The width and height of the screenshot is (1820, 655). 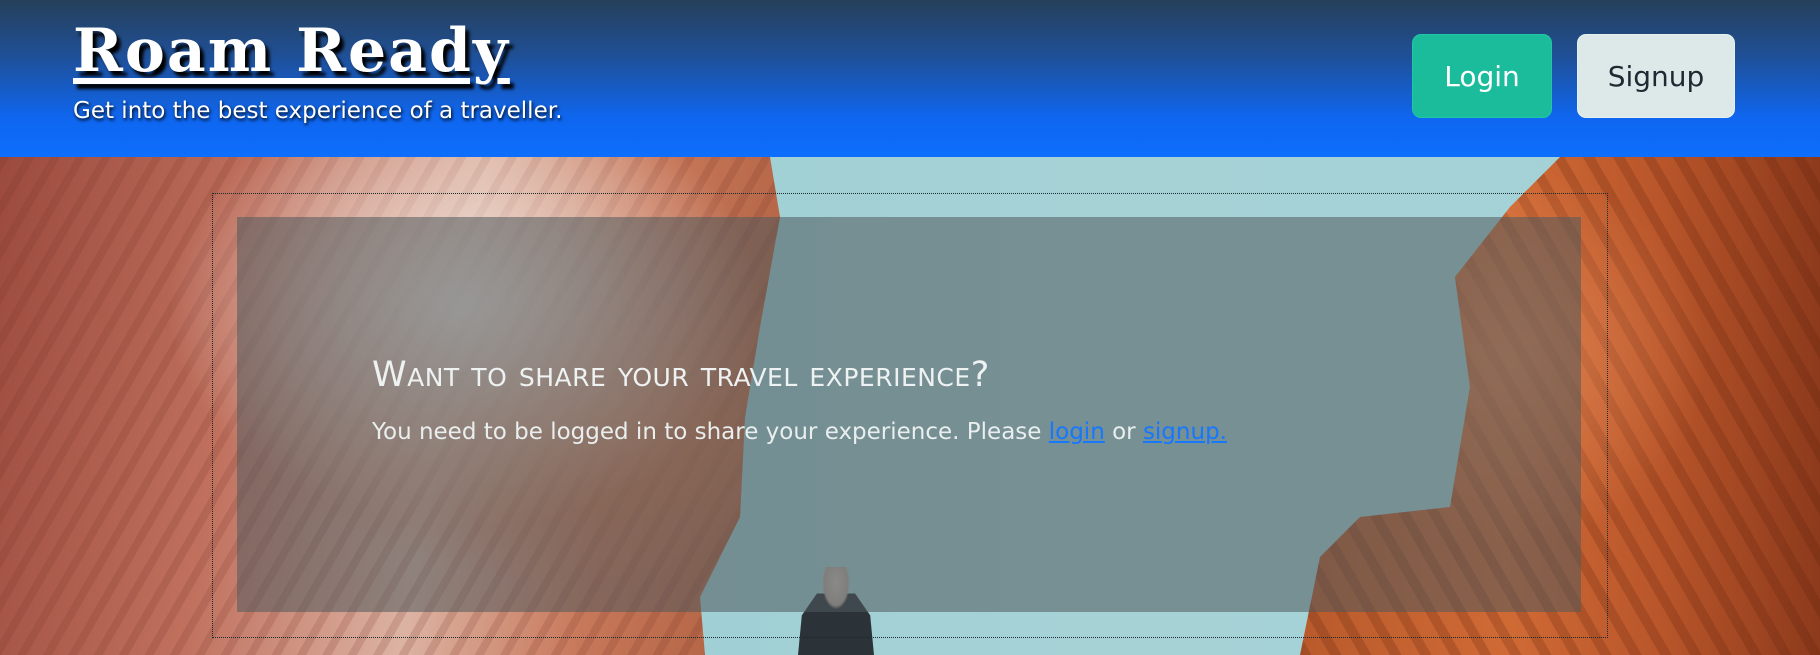 What do you see at coordinates (1482, 76) in the screenshot?
I see `login-button: Login` at bounding box center [1482, 76].